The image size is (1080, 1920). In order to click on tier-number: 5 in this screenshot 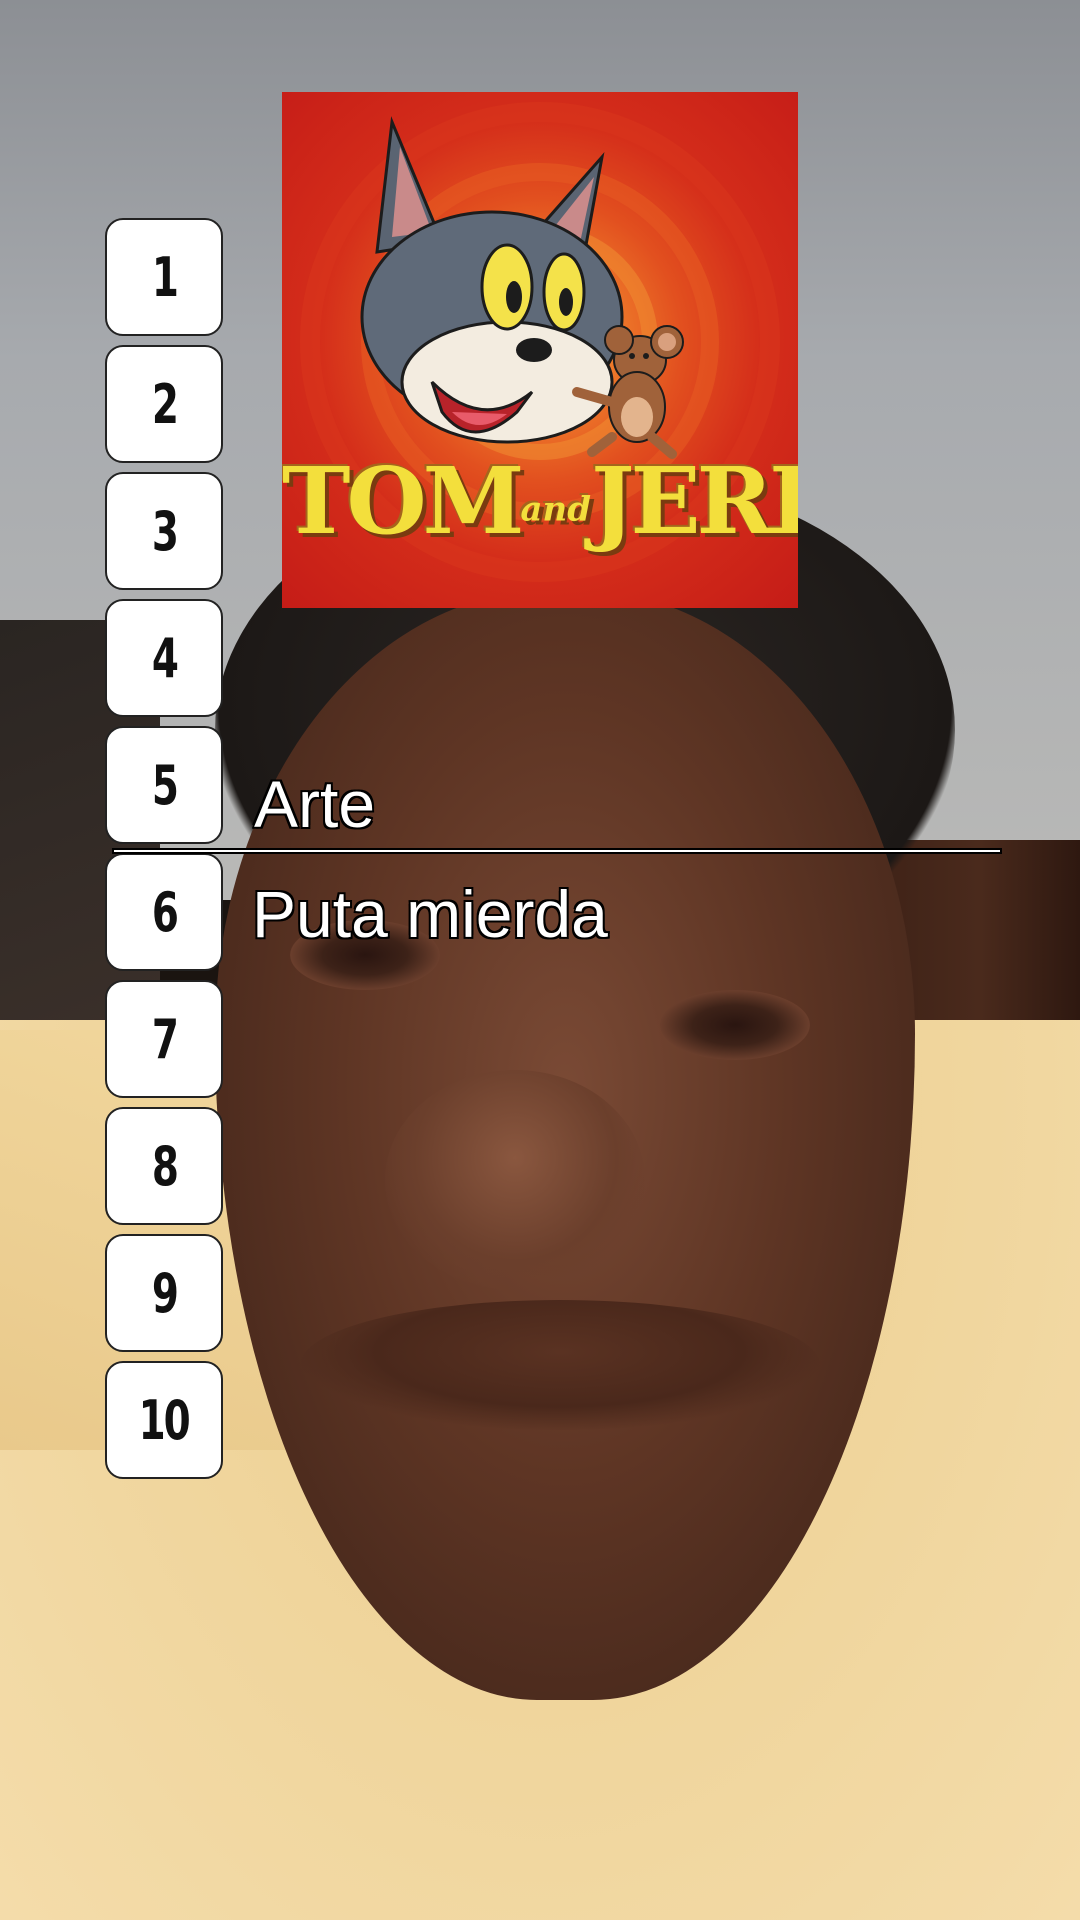, I will do `click(165, 785)`.